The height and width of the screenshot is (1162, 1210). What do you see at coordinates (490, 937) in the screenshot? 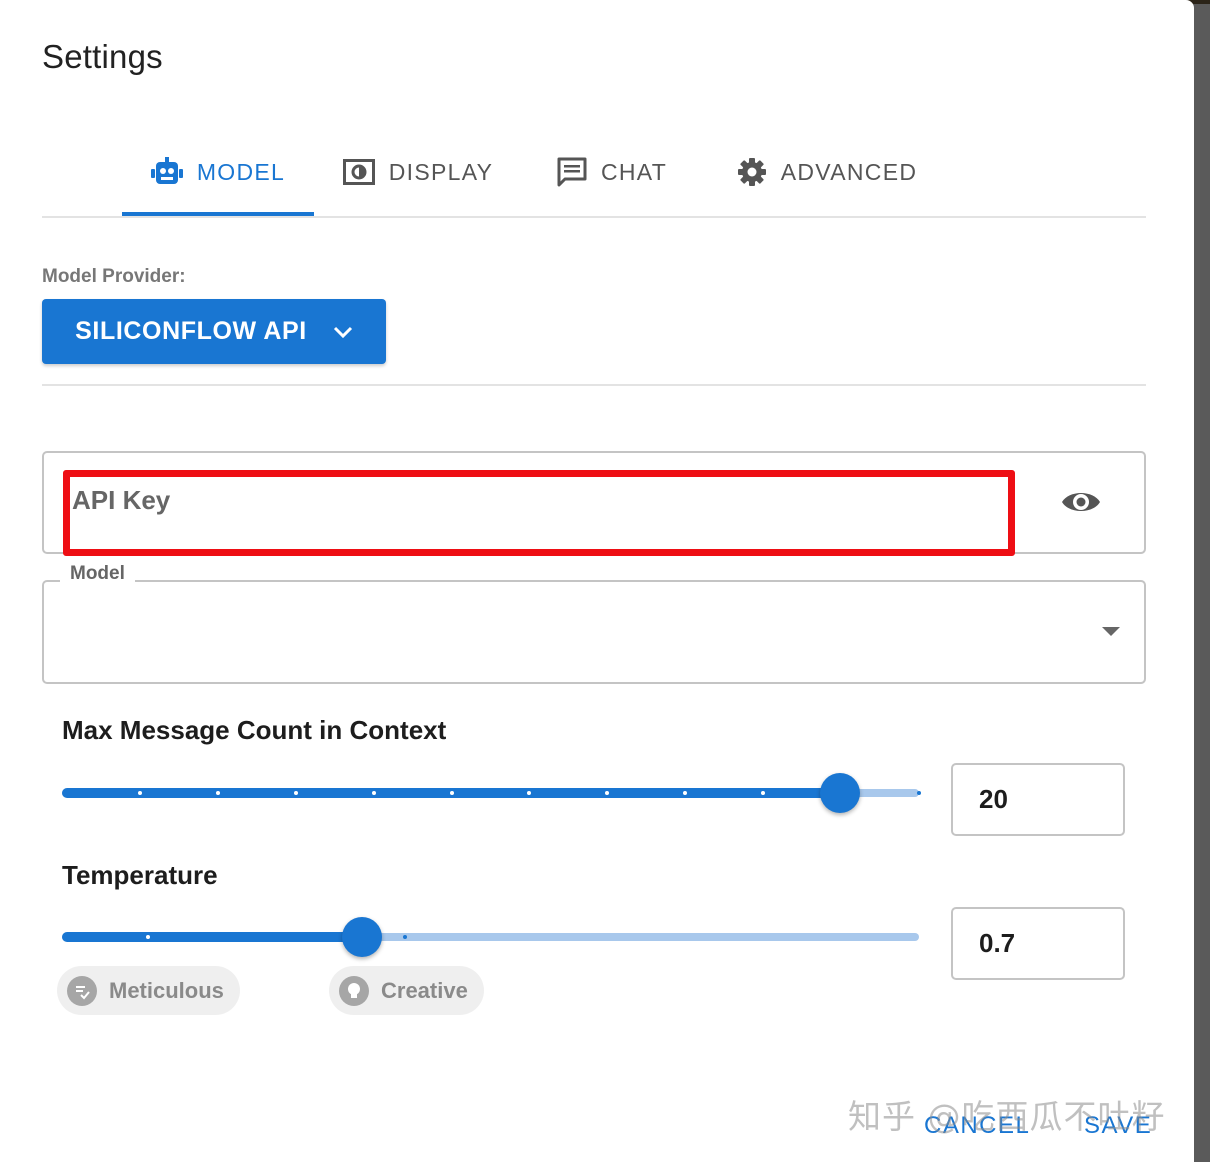
I see `temperature-slider` at bounding box center [490, 937].